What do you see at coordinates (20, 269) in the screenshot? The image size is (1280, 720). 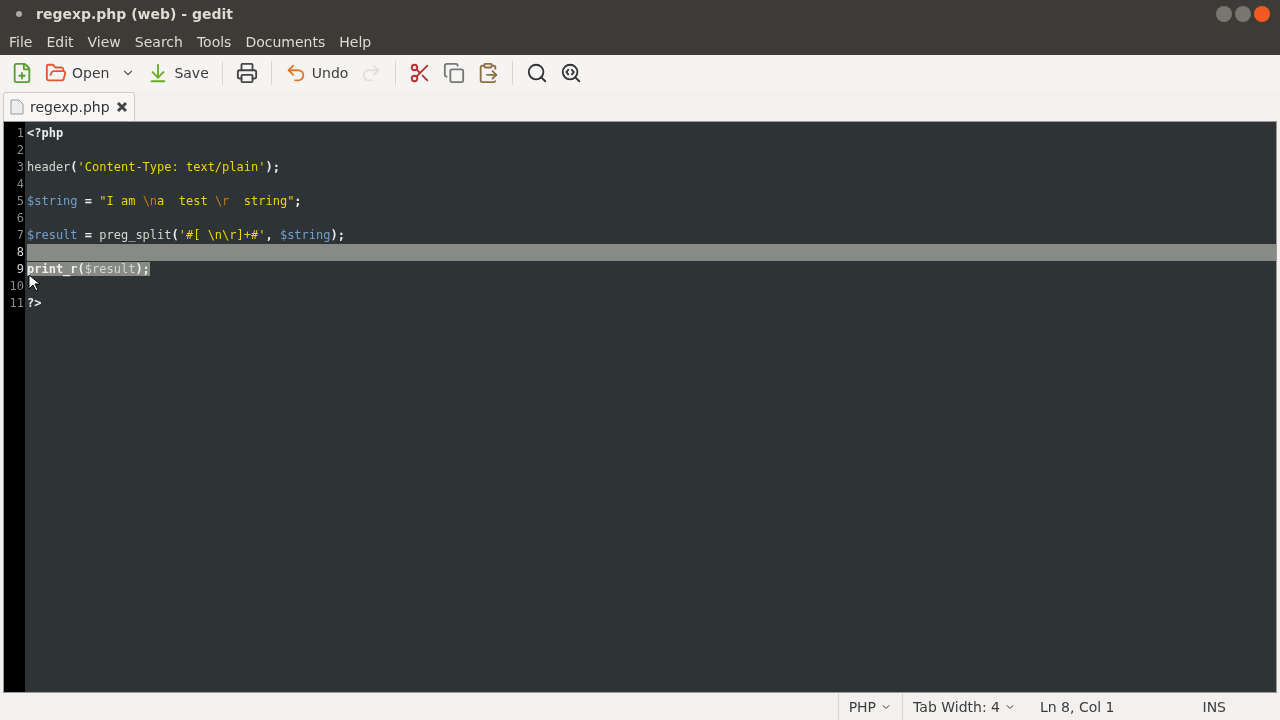 I see `line-number: 9` at bounding box center [20, 269].